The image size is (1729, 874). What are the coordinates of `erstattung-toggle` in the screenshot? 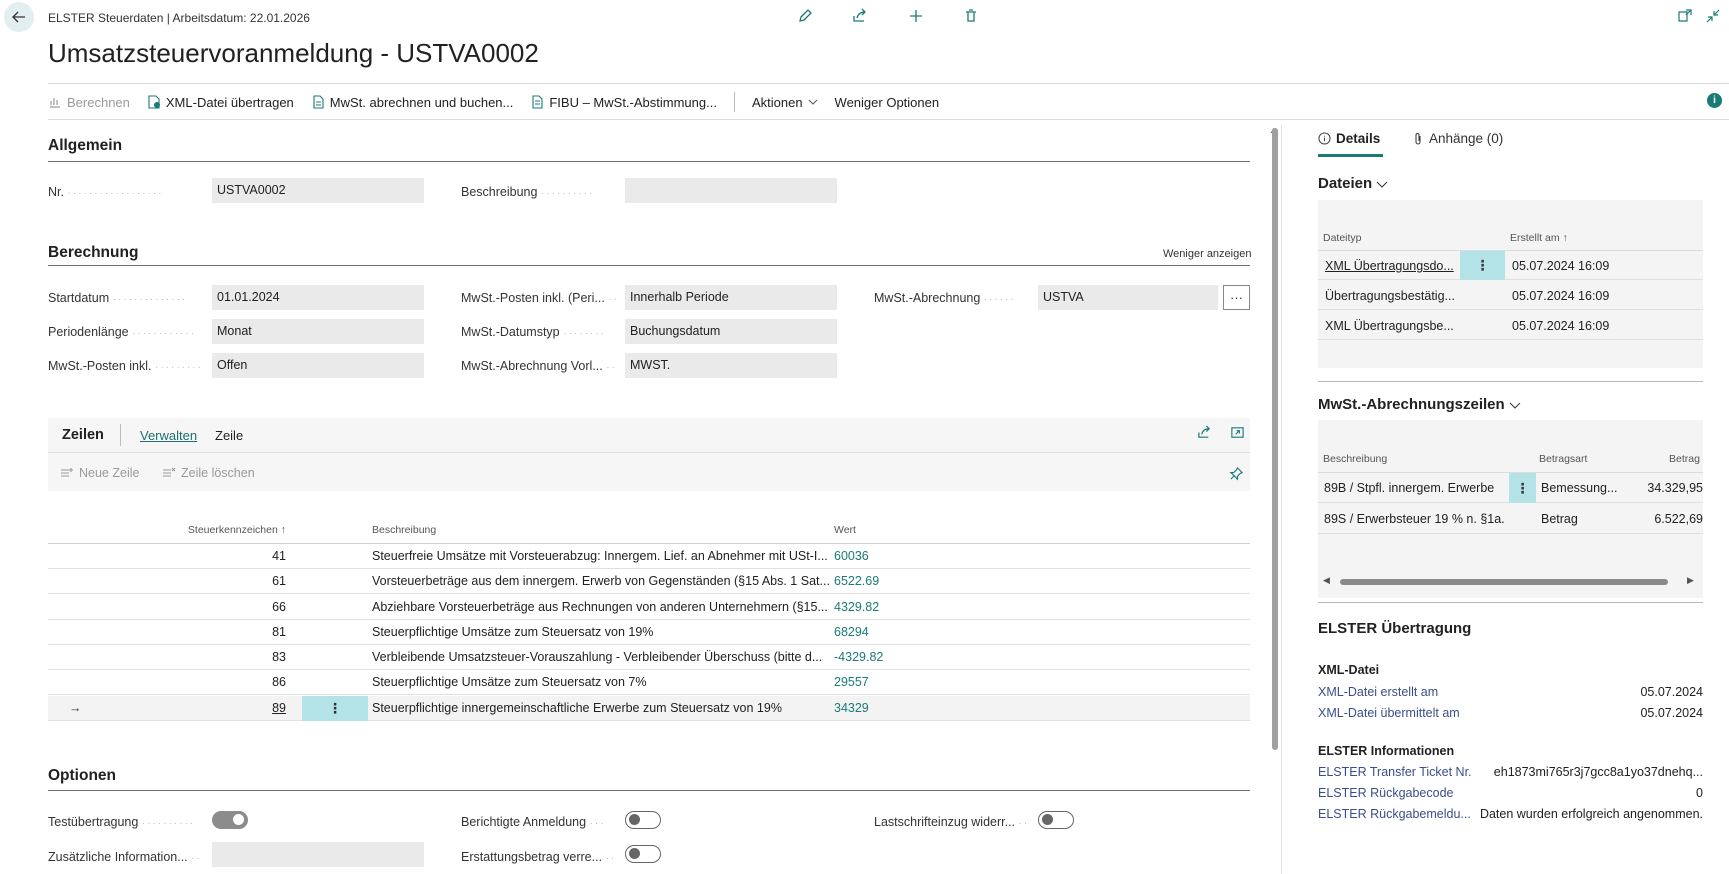 It's located at (643, 854).